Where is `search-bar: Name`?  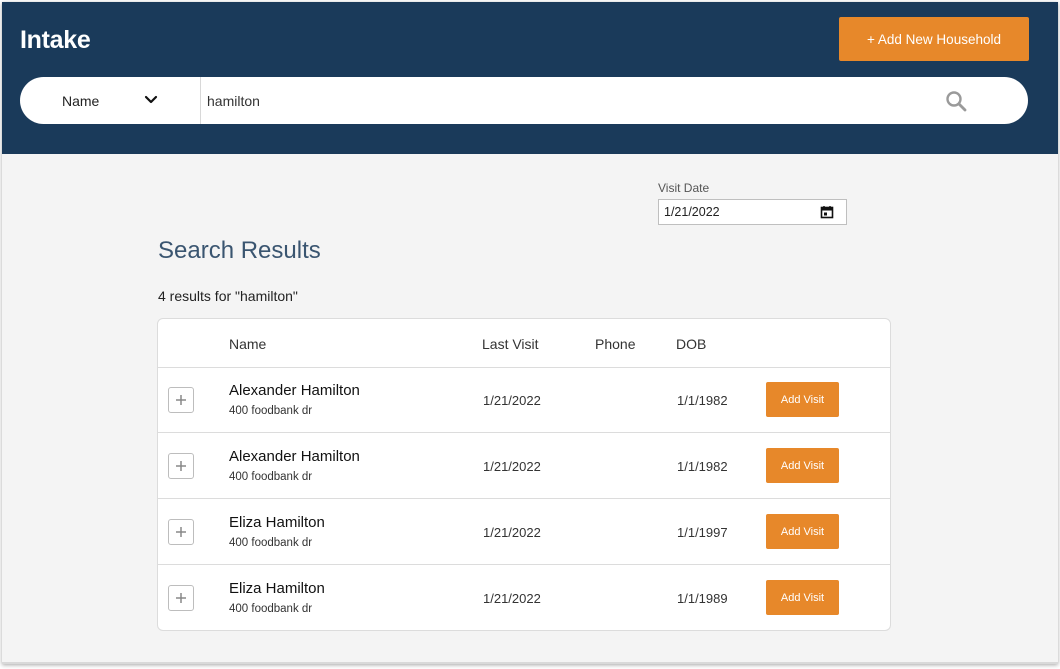 search-bar: Name is located at coordinates (524, 100).